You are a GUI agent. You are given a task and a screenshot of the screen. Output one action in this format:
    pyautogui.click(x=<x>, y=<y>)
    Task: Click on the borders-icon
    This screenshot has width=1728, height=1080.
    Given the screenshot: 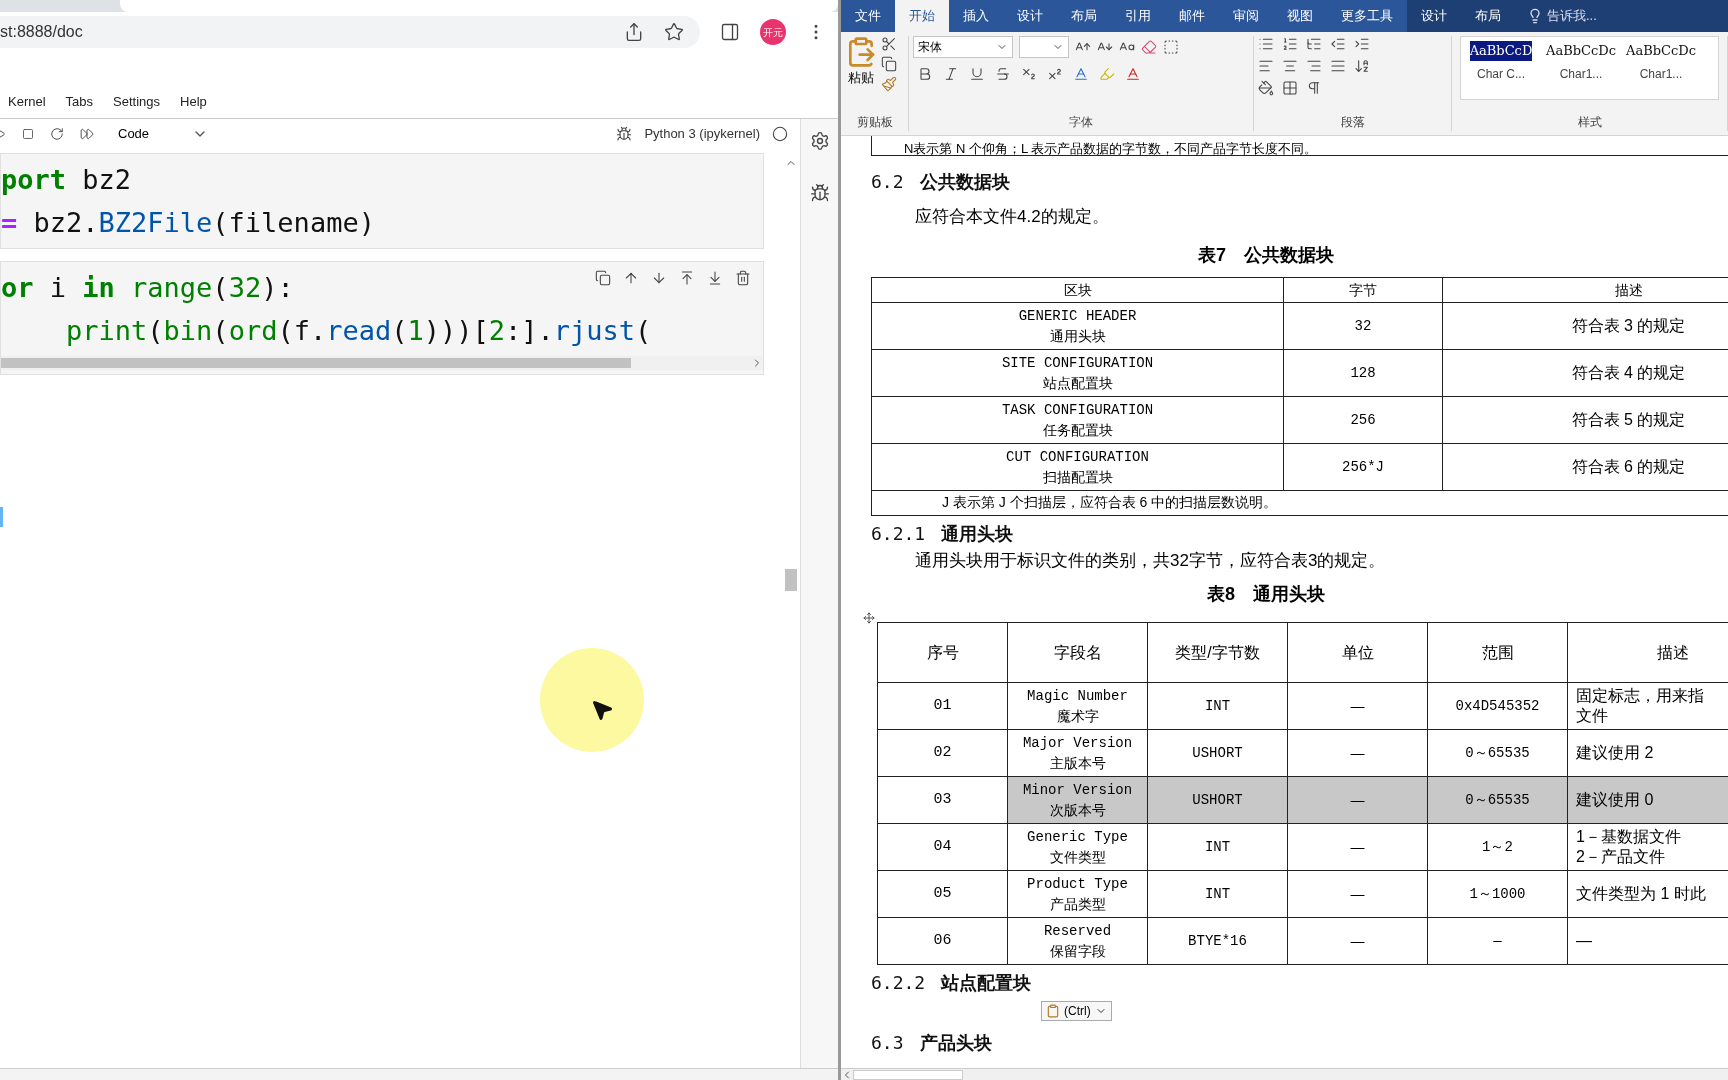 What is the action you would take?
    pyautogui.click(x=1290, y=88)
    